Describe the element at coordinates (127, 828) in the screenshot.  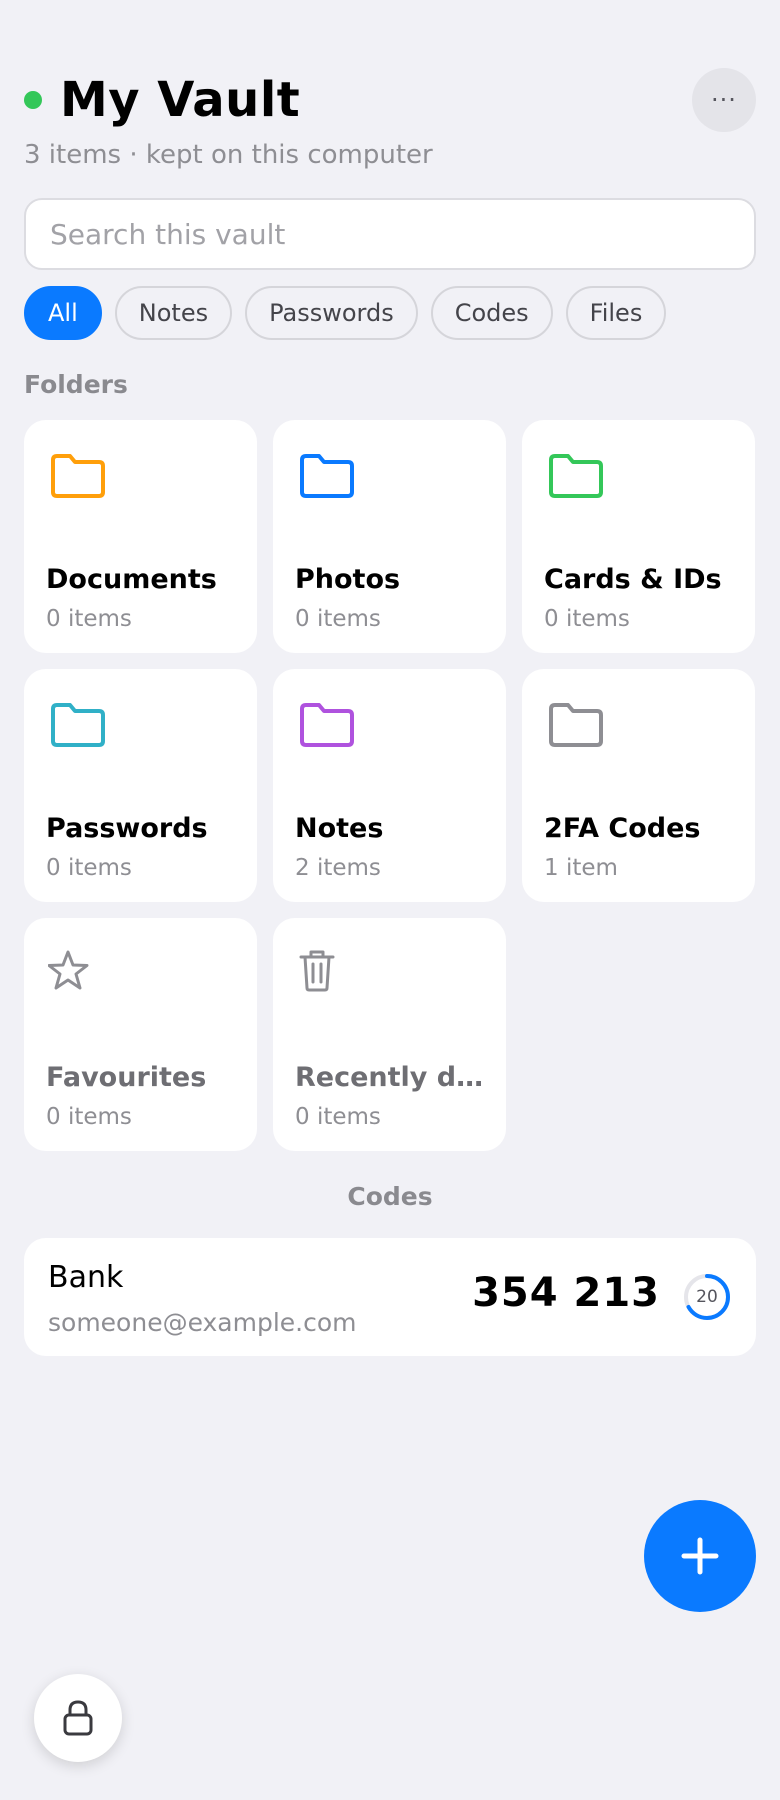
I see `folder-name: Passwords` at that location.